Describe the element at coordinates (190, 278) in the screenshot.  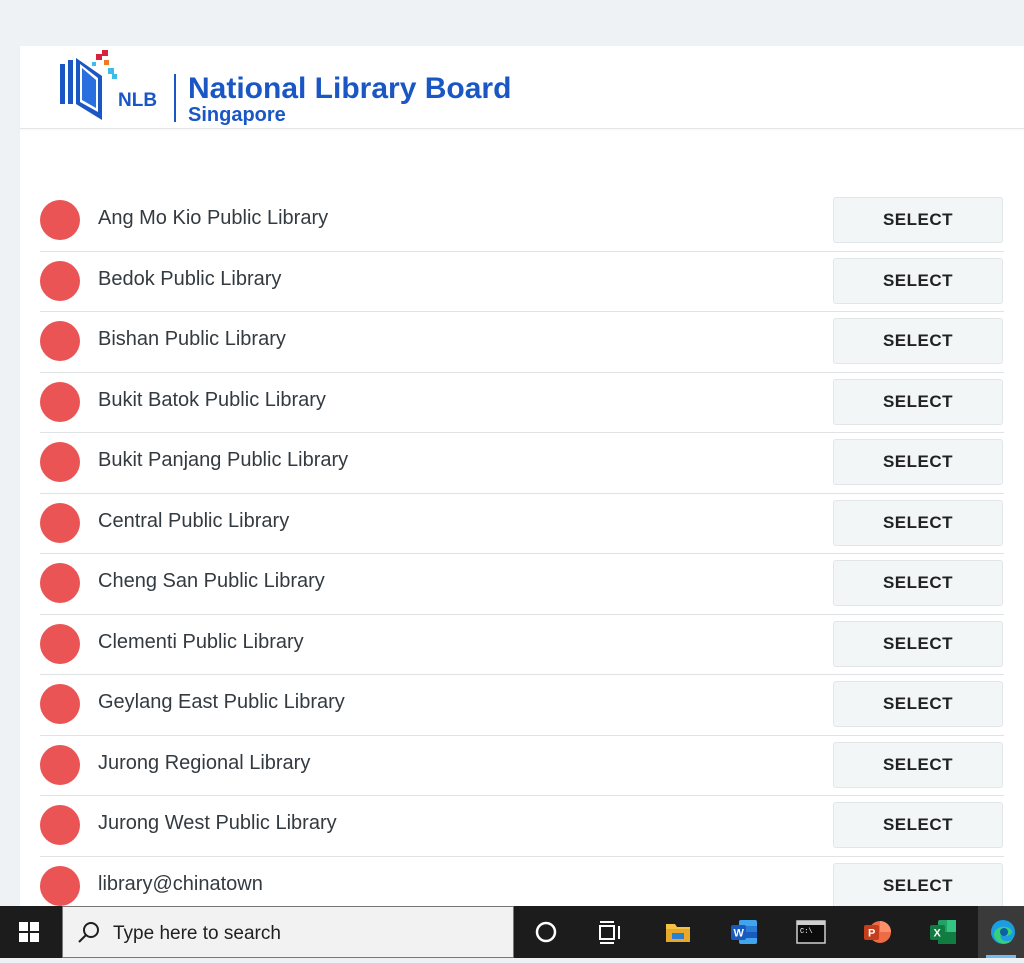
I see `library-name: Bedok Public Library` at that location.